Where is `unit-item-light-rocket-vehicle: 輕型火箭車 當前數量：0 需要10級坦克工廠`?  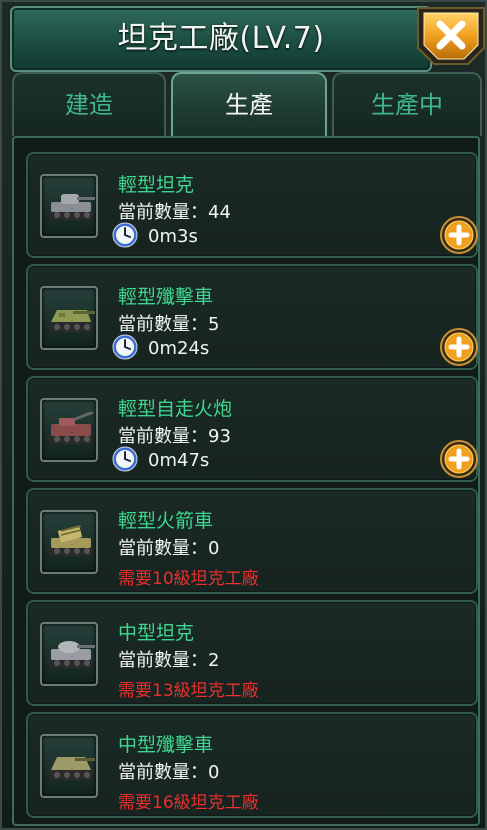 unit-item-light-rocket-vehicle: 輕型火箭車 當前數量：0 需要10級坦克工廠 is located at coordinates (252, 541).